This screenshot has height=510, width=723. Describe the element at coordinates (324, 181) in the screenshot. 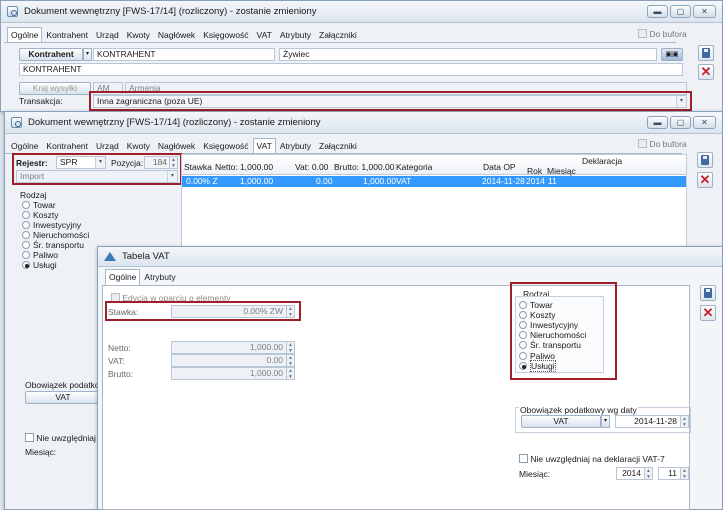

I see `cell-vat: 0.00` at that location.